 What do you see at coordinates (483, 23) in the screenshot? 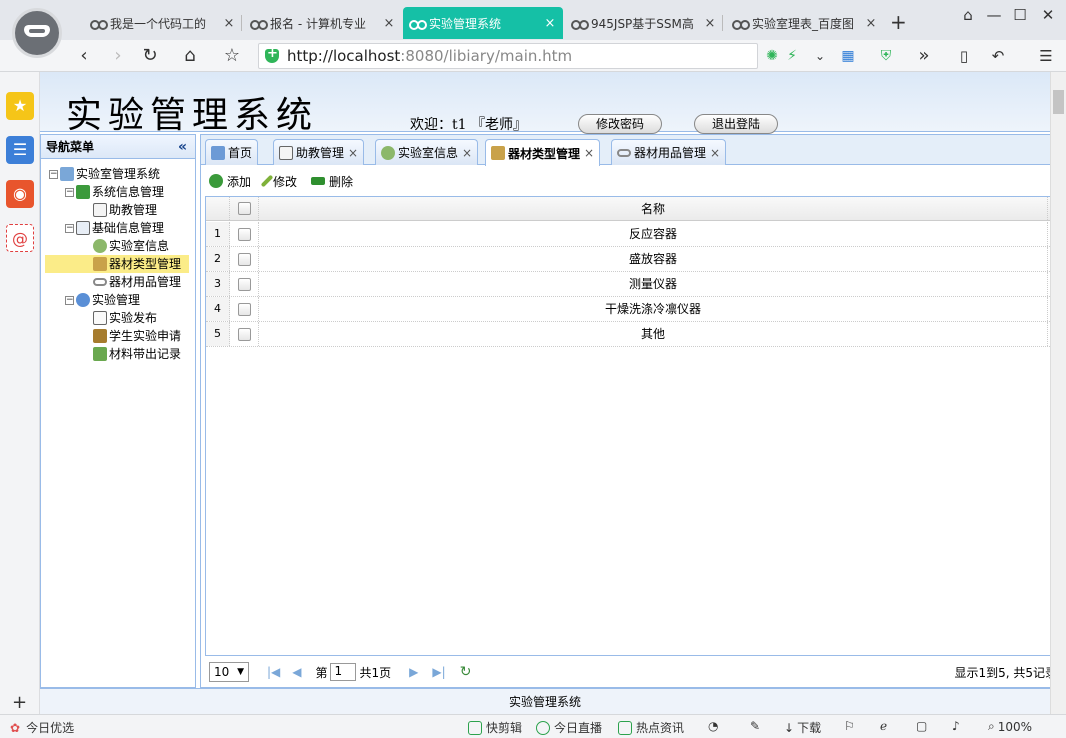
I see `browser-tab-3-active: 实验管理系统 ×` at bounding box center [483, 23].